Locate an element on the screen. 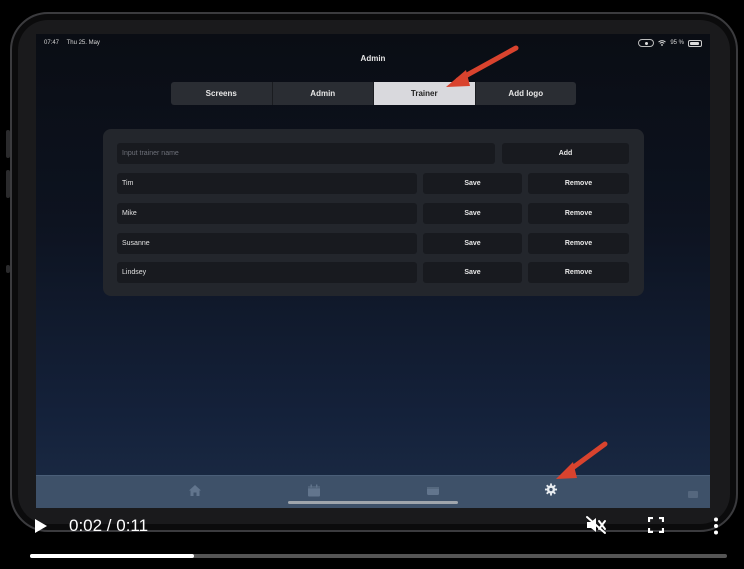 This screenshot has width=744, height=569. more-options-icon is located at coordinates (716, 526).